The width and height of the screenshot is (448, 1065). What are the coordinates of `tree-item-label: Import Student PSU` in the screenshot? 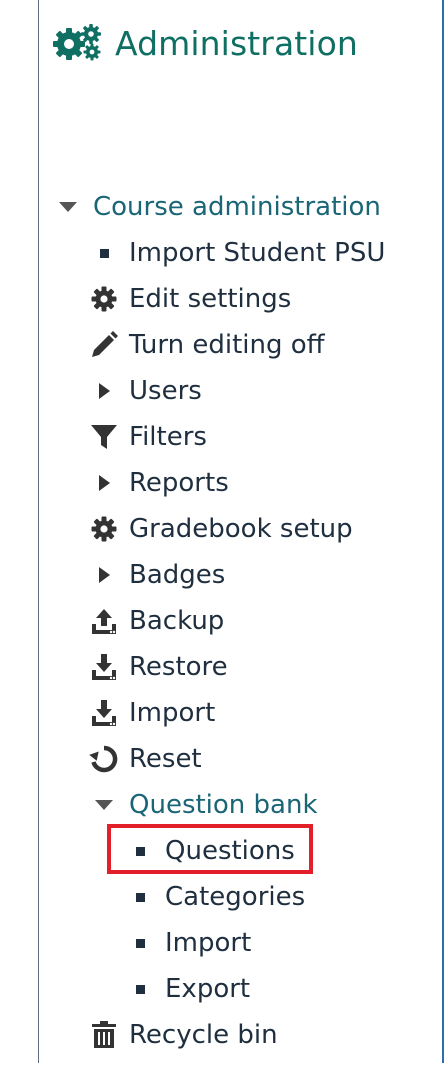 It's located at (257, 253).